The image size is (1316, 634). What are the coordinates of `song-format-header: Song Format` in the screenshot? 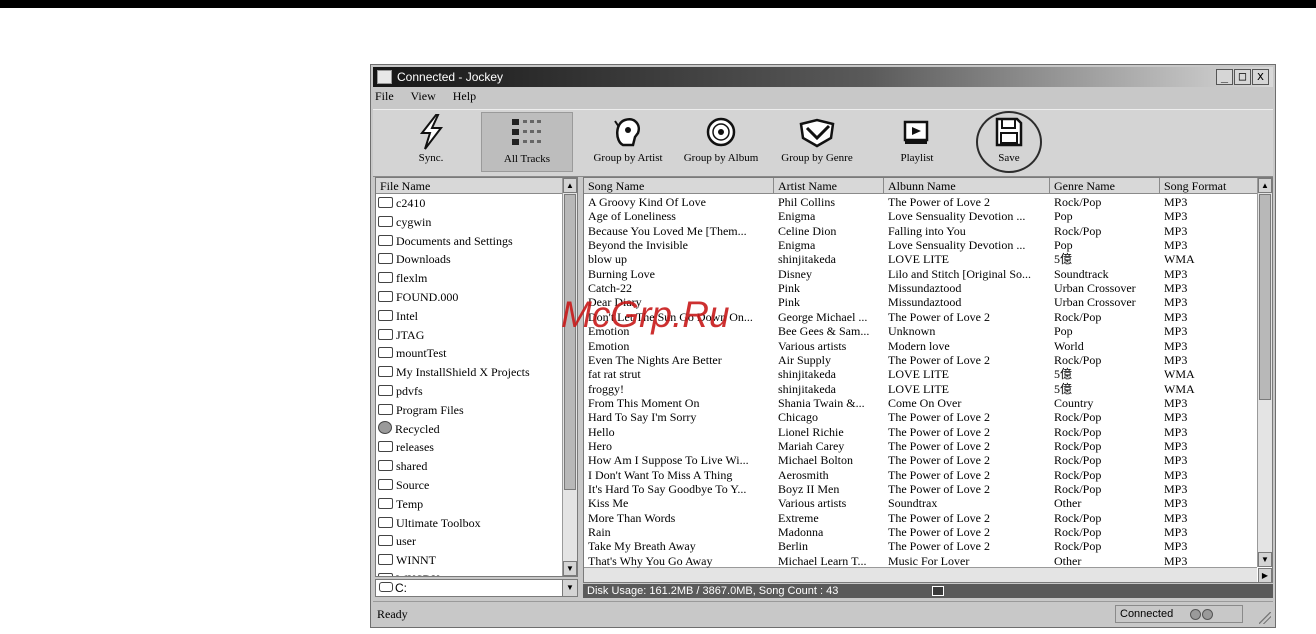 It's located at (1209, 186).